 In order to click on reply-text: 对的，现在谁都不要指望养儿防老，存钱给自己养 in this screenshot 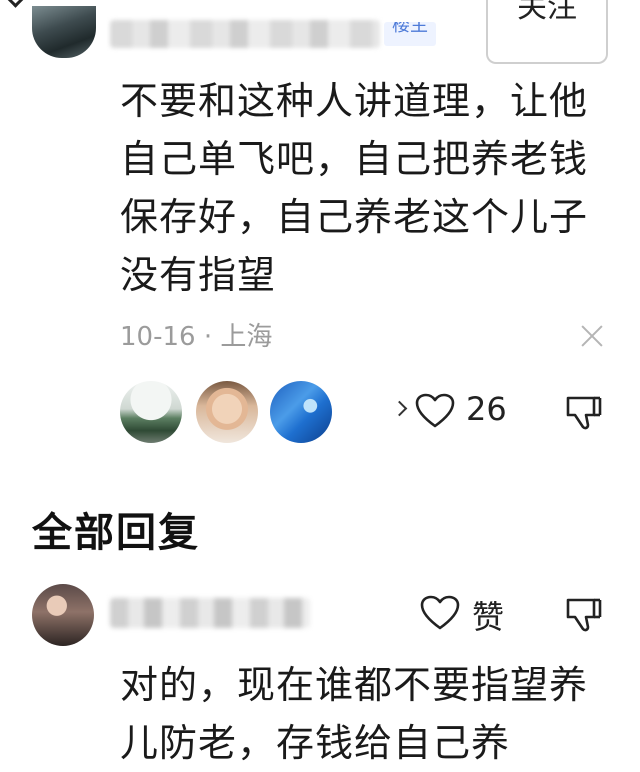, I will do `click(354, 714)`.